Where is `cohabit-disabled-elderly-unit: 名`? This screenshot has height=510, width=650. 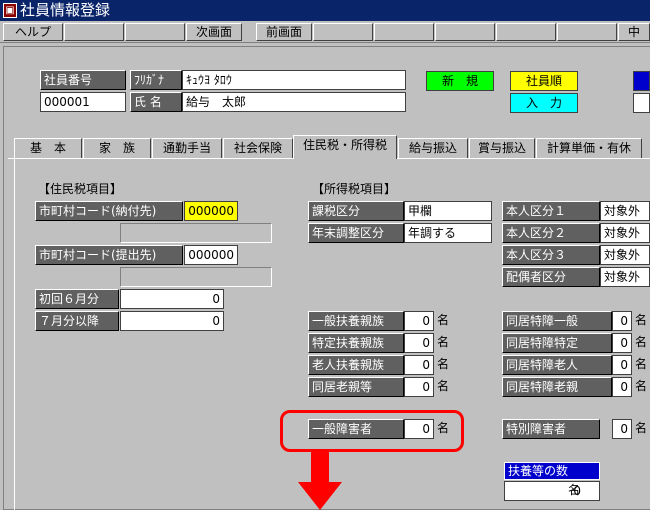 cohabit-disabled-elderly-unit: 名 is located at coordinates (641, 364).